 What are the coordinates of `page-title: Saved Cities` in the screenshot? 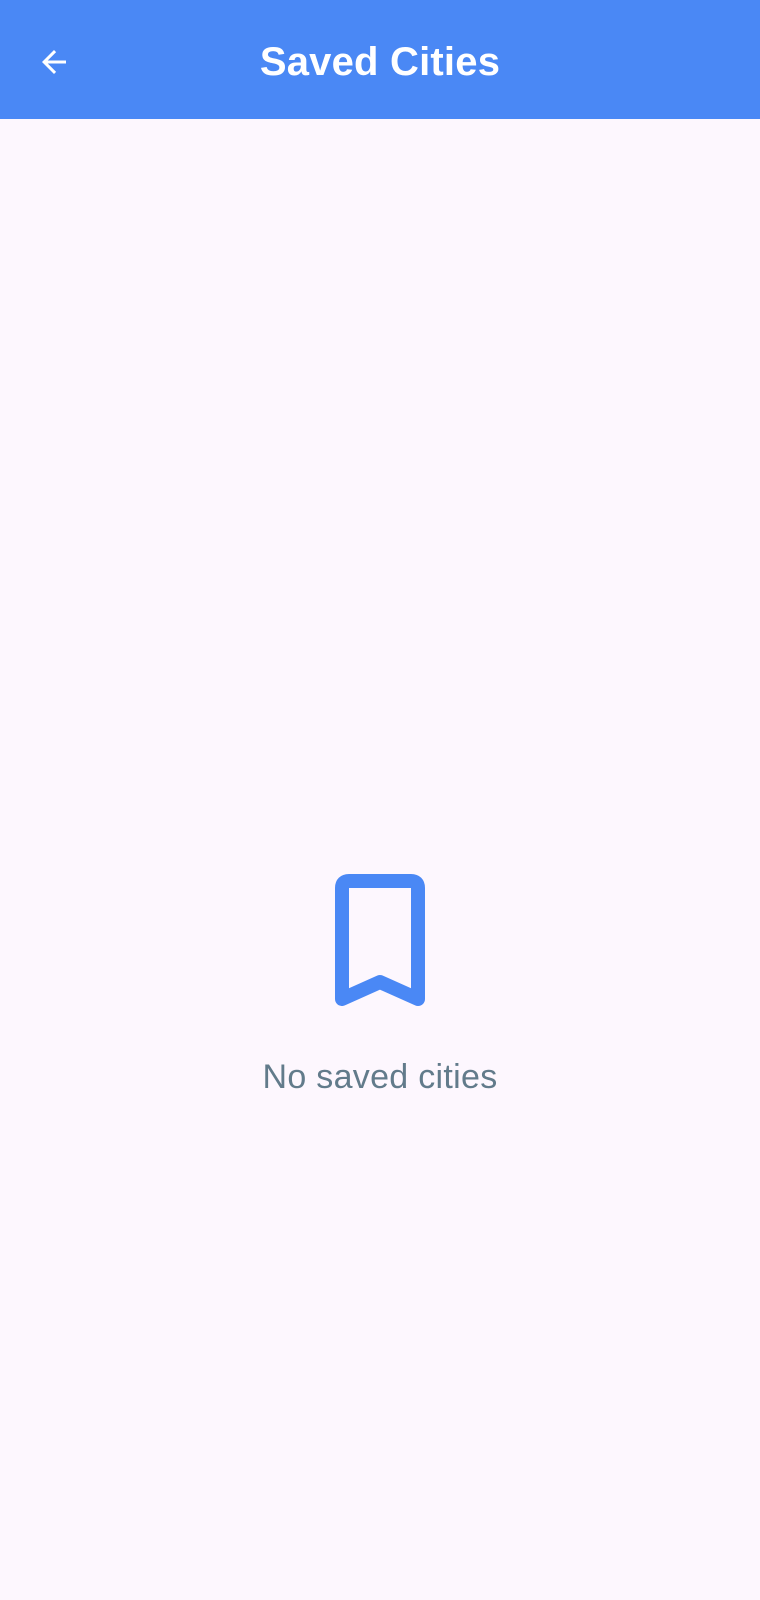 It's located at (380, 62).